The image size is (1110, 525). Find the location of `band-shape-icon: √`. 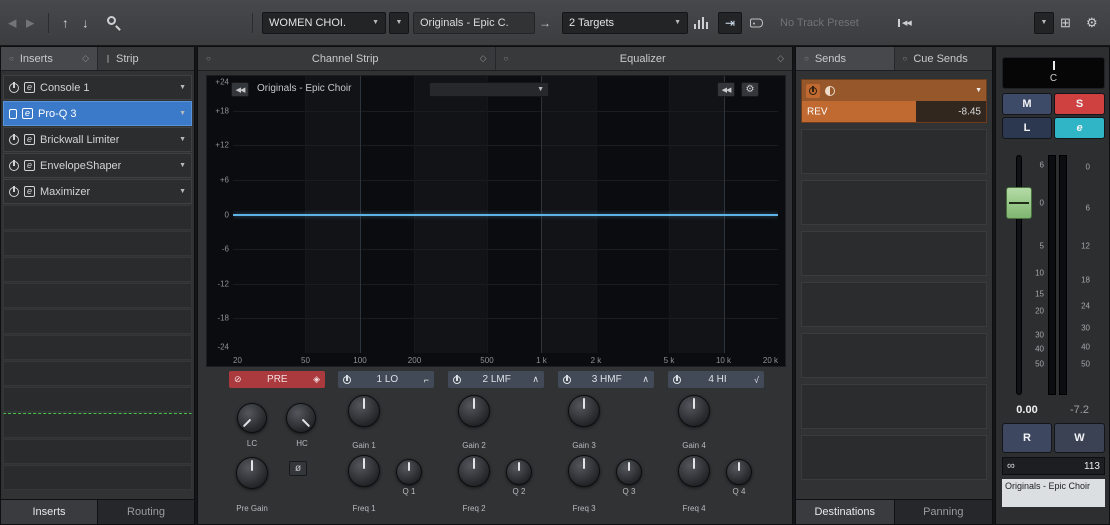

band-shape-icon: √ is located at coordinates (756, 380).